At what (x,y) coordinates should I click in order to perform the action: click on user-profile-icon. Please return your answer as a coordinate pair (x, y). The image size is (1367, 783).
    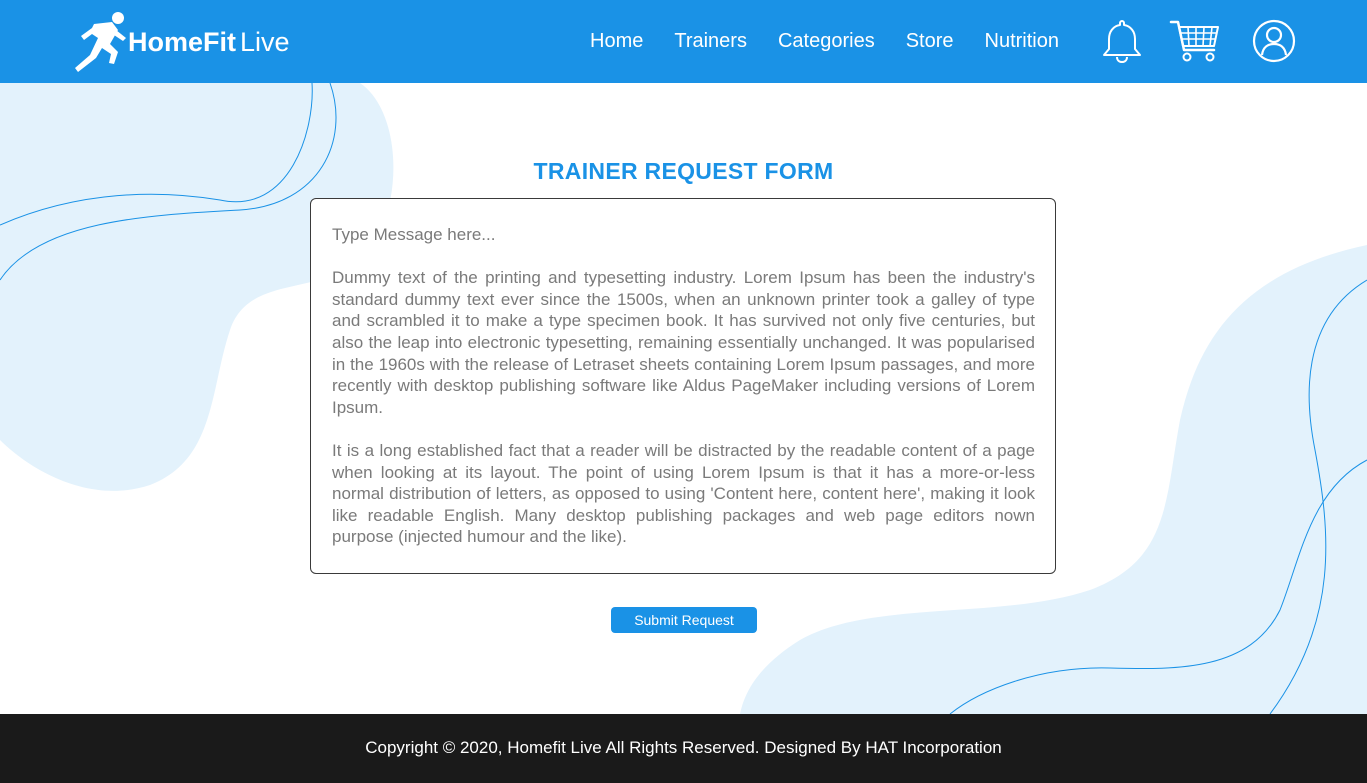
    Looking at the image, I should click on (1274, 41).